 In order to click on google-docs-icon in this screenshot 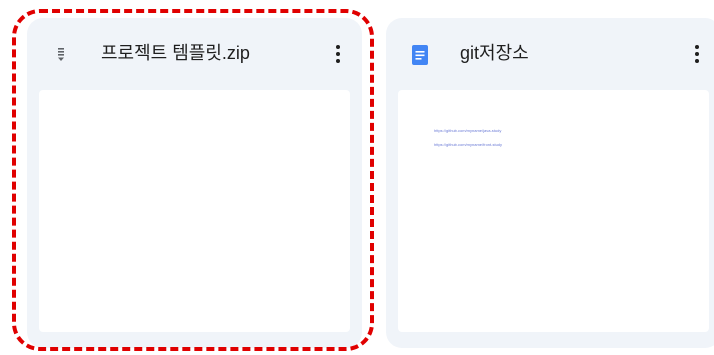, I will do `click(420, 55)`.